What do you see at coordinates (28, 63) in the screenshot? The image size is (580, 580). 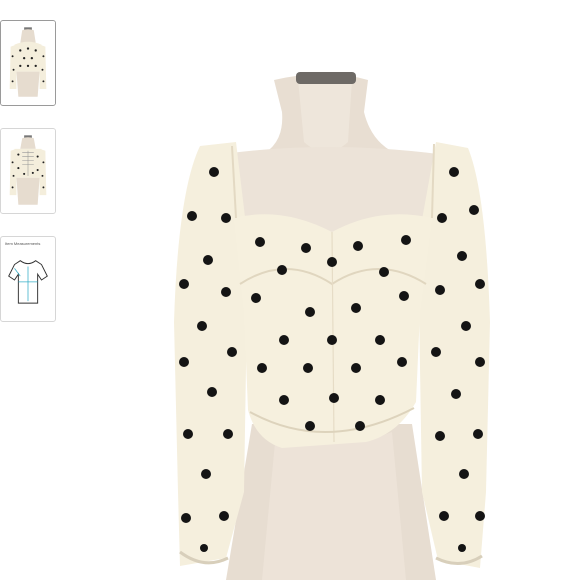 I see `thumbnail-front-view` at bounding box center [28, 63].